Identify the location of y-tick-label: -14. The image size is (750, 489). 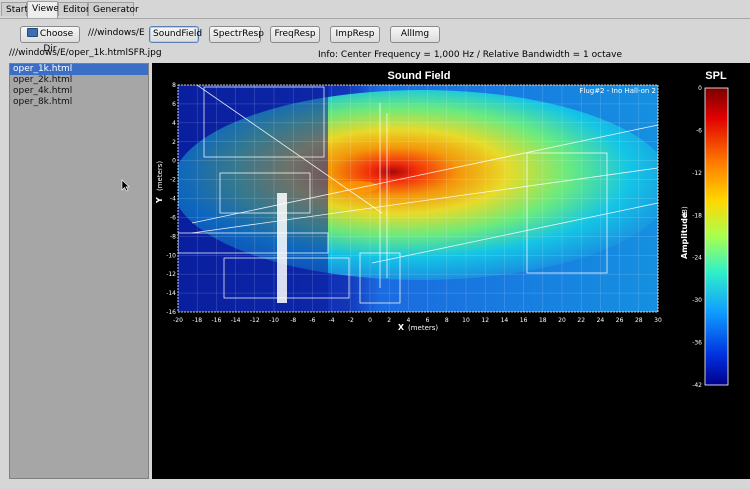
(171, 293).